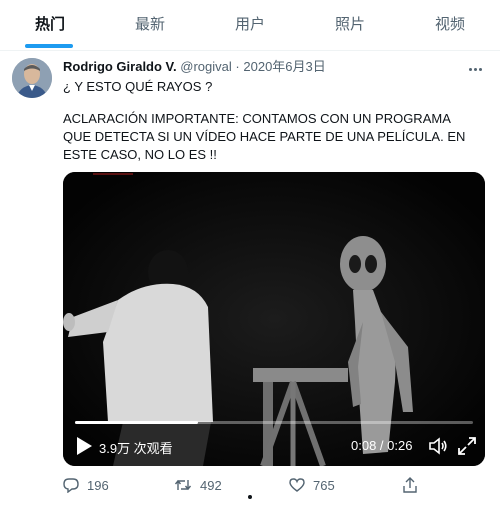  I want to click on like-icon, so click(297, 485).